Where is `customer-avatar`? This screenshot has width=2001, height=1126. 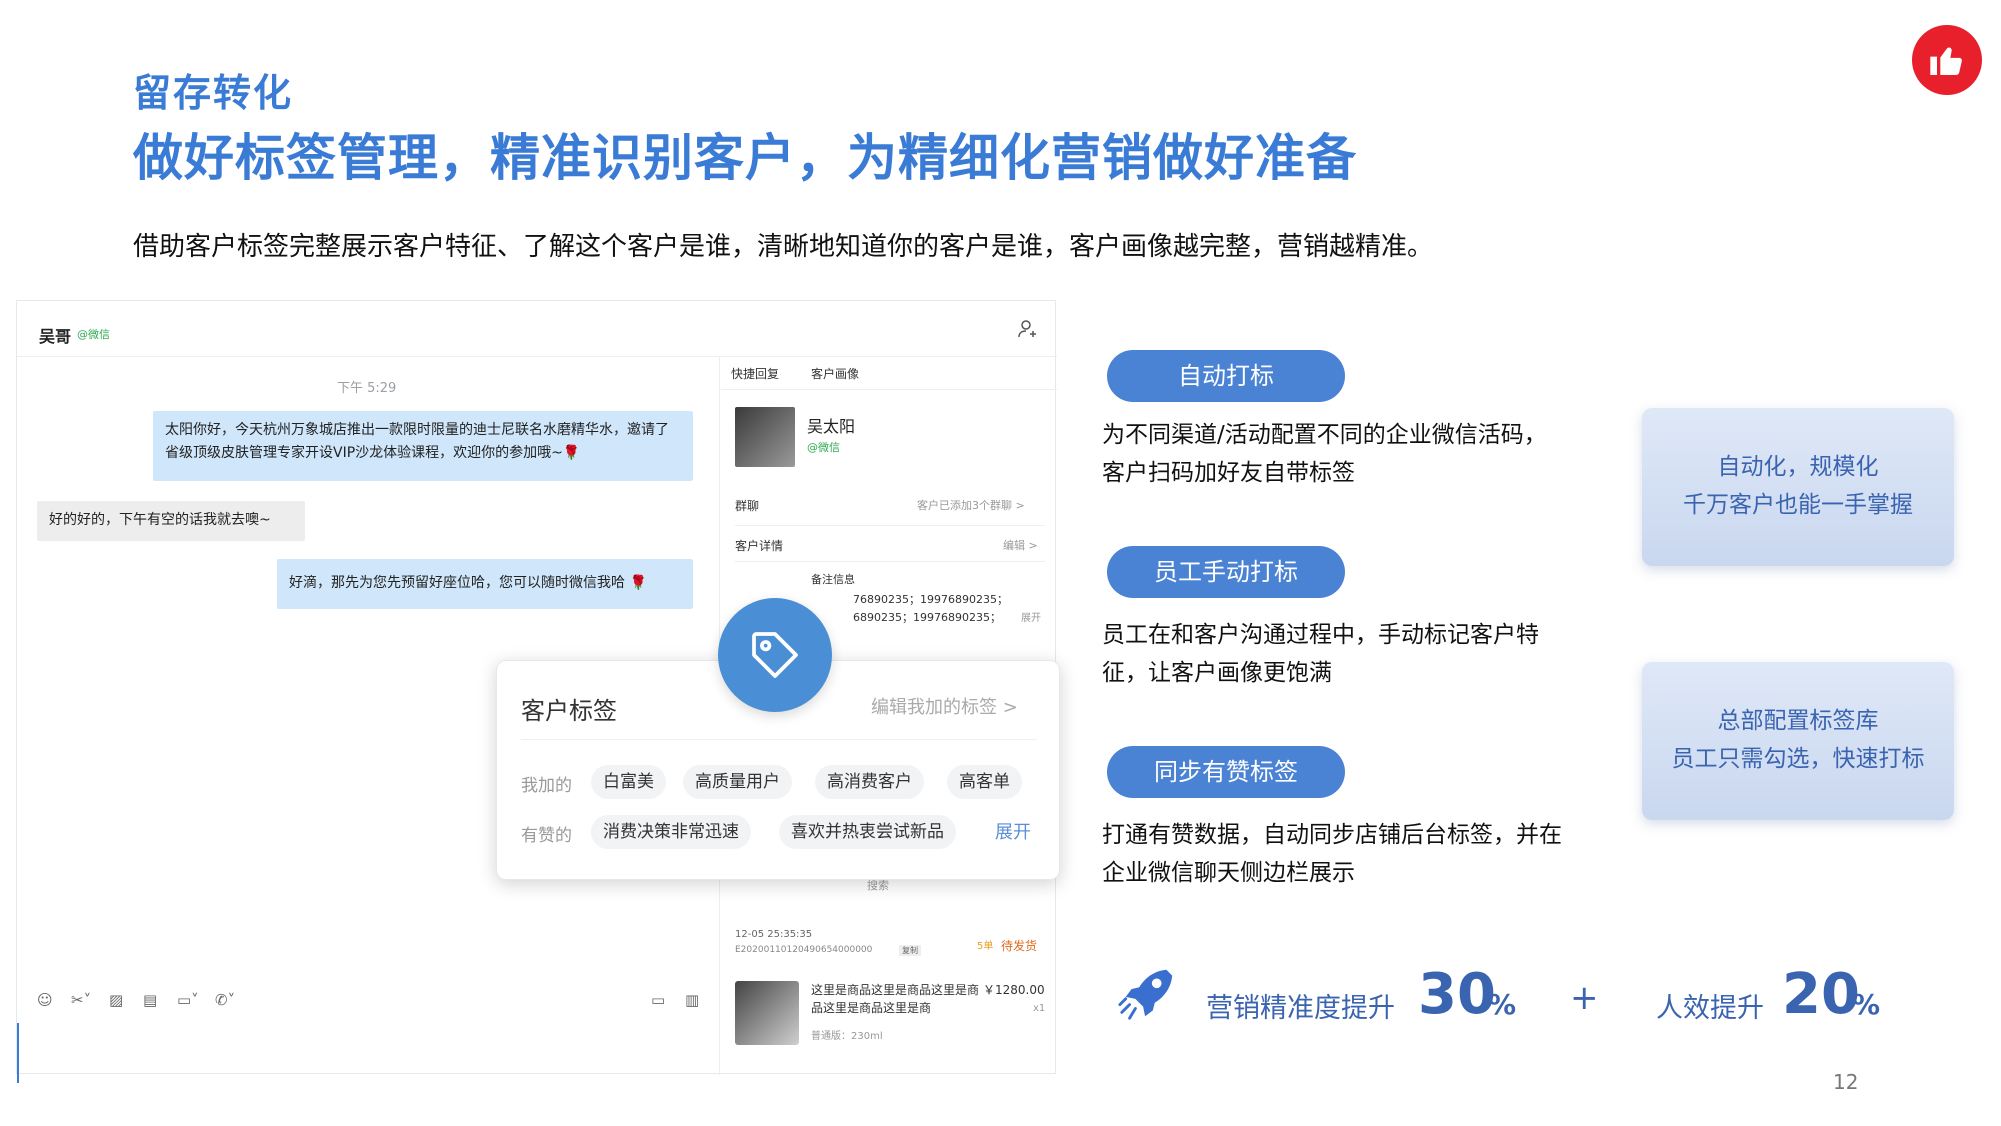 customer-avatar is located at coordinates (765, 437).